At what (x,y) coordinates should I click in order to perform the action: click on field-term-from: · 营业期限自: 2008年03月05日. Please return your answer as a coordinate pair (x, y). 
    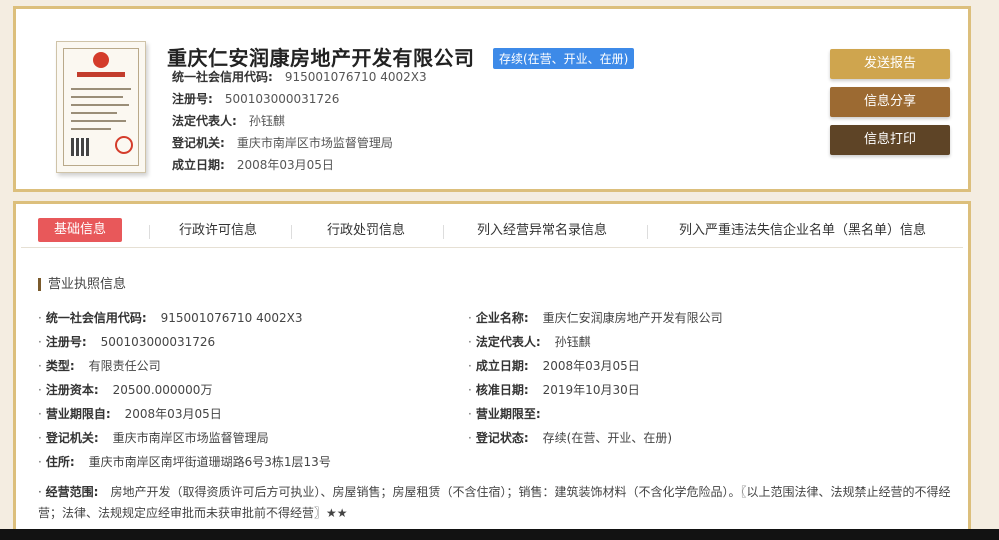
    Looking at the image, I should click on (130, 414).